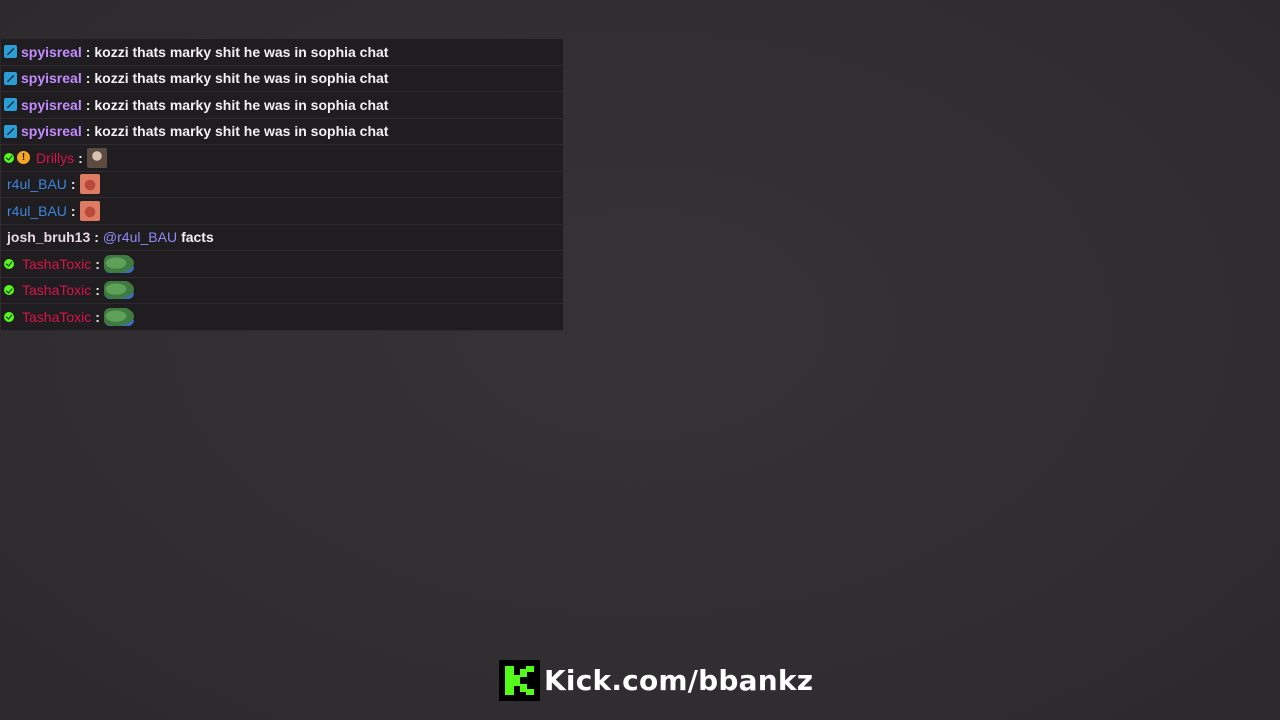 This screenshot has width=1280, height=720. Describe the element at coordinates (519, 680) in the screenshot. I see `kick-logo-icon` at that location.